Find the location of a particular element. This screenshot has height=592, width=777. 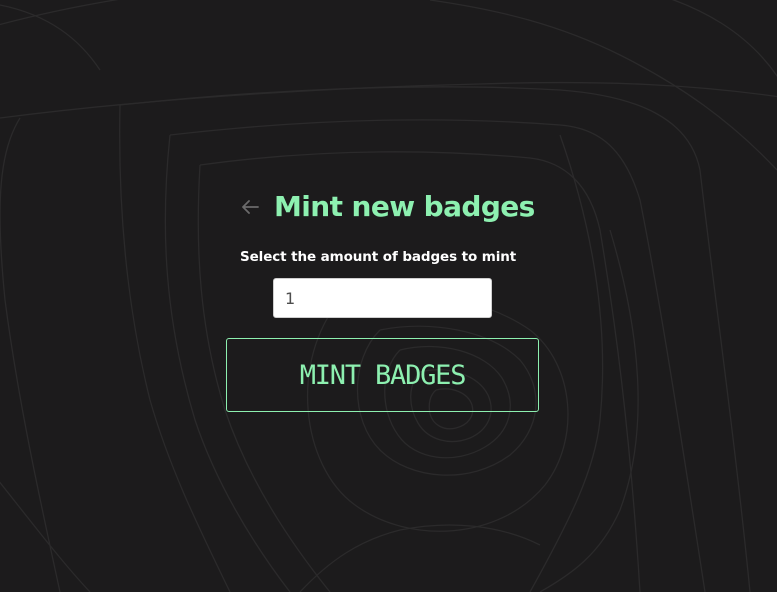

page-header: Mint new badges is located at coordinates (382, 207).